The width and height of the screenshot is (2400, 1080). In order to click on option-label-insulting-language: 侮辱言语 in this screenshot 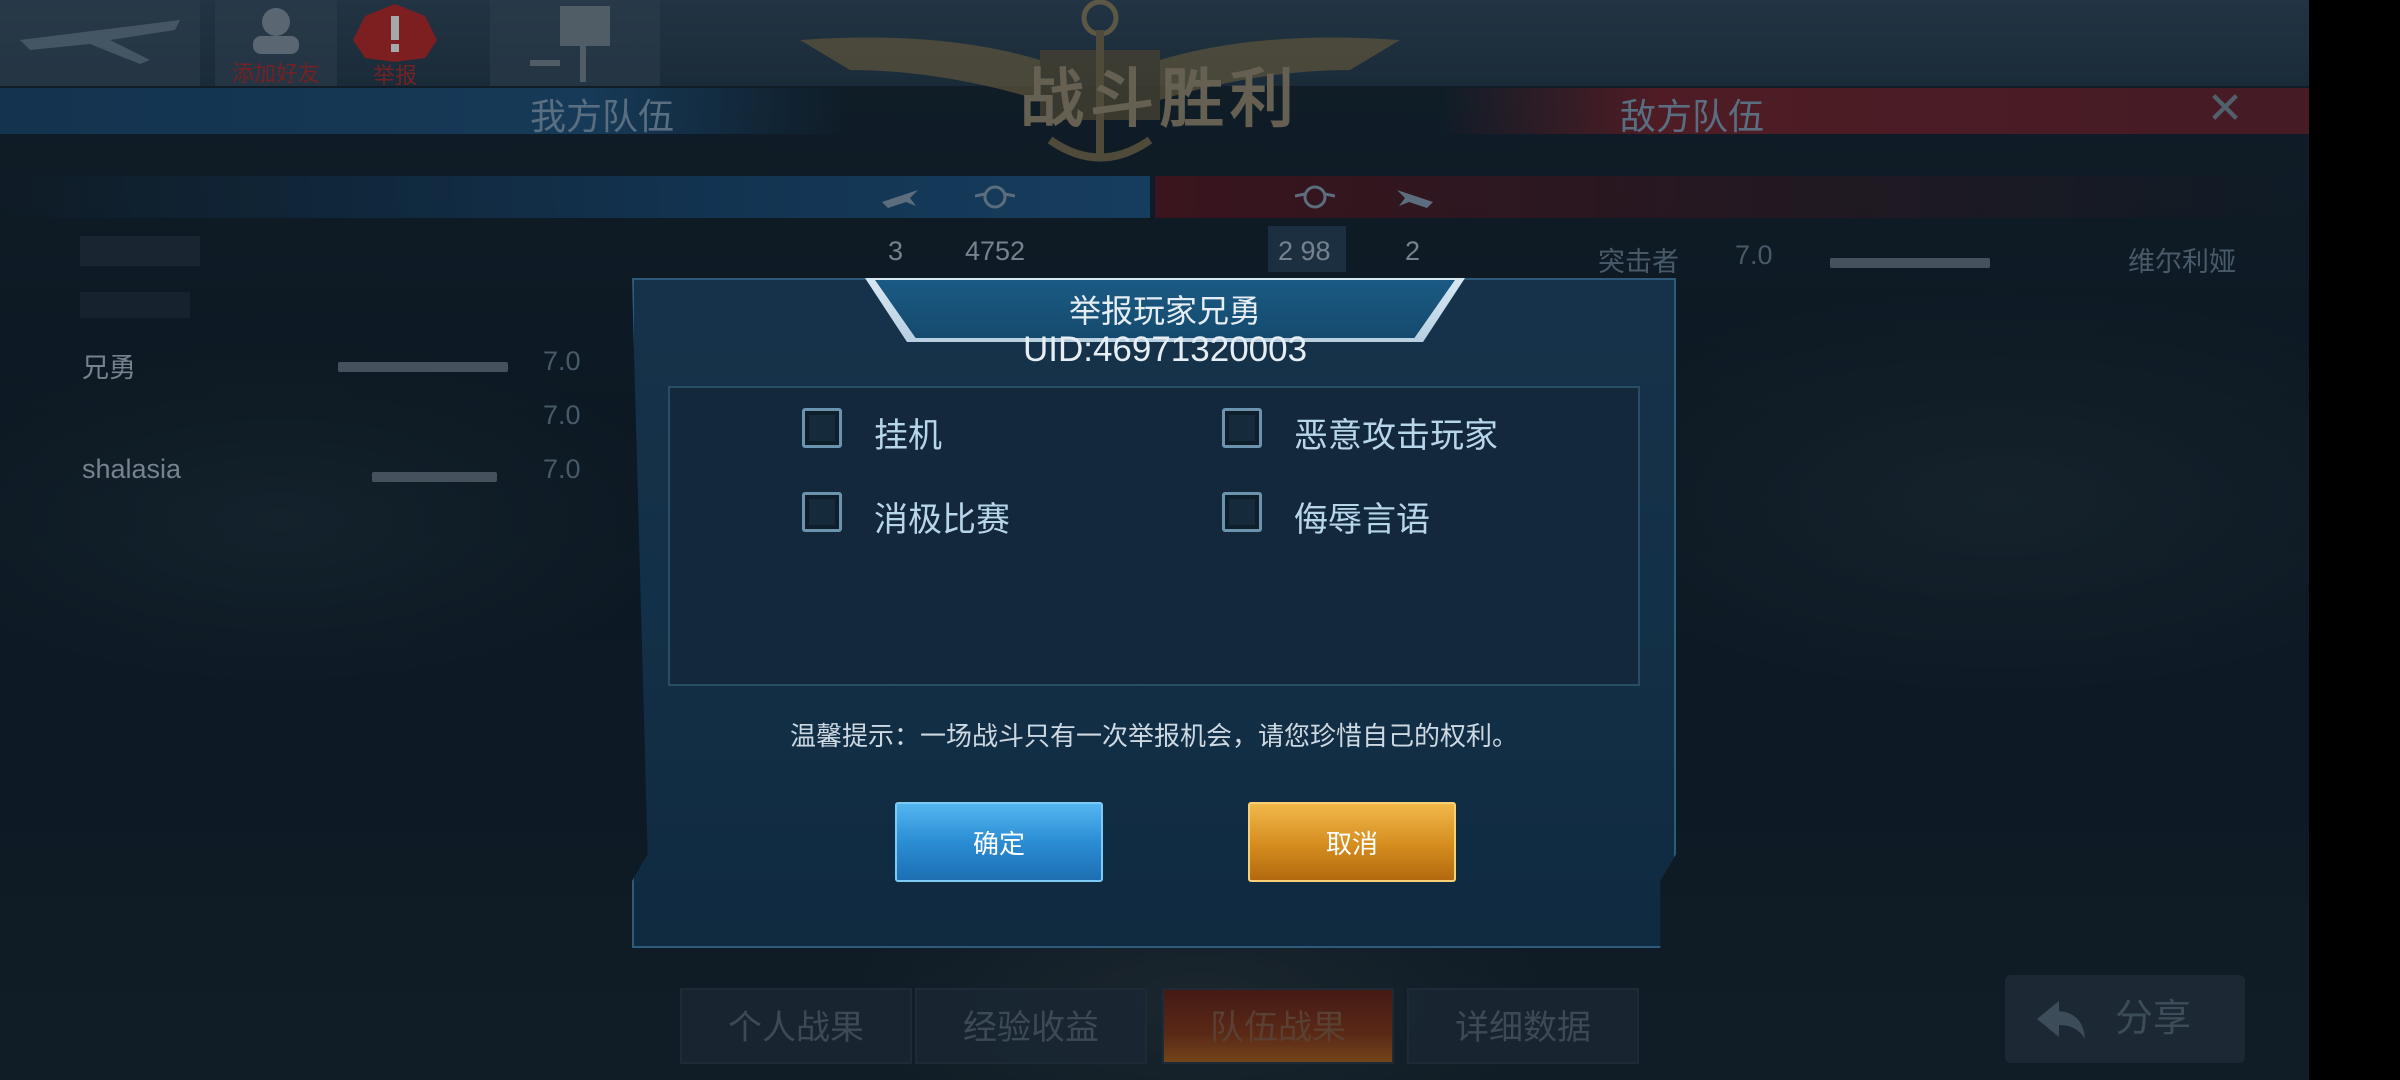, I will do `click(1362, 516)`.